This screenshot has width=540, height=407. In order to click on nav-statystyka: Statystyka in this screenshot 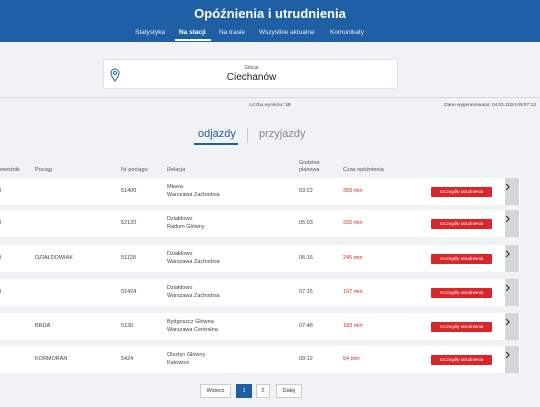, I will do `click(150, 32)`.